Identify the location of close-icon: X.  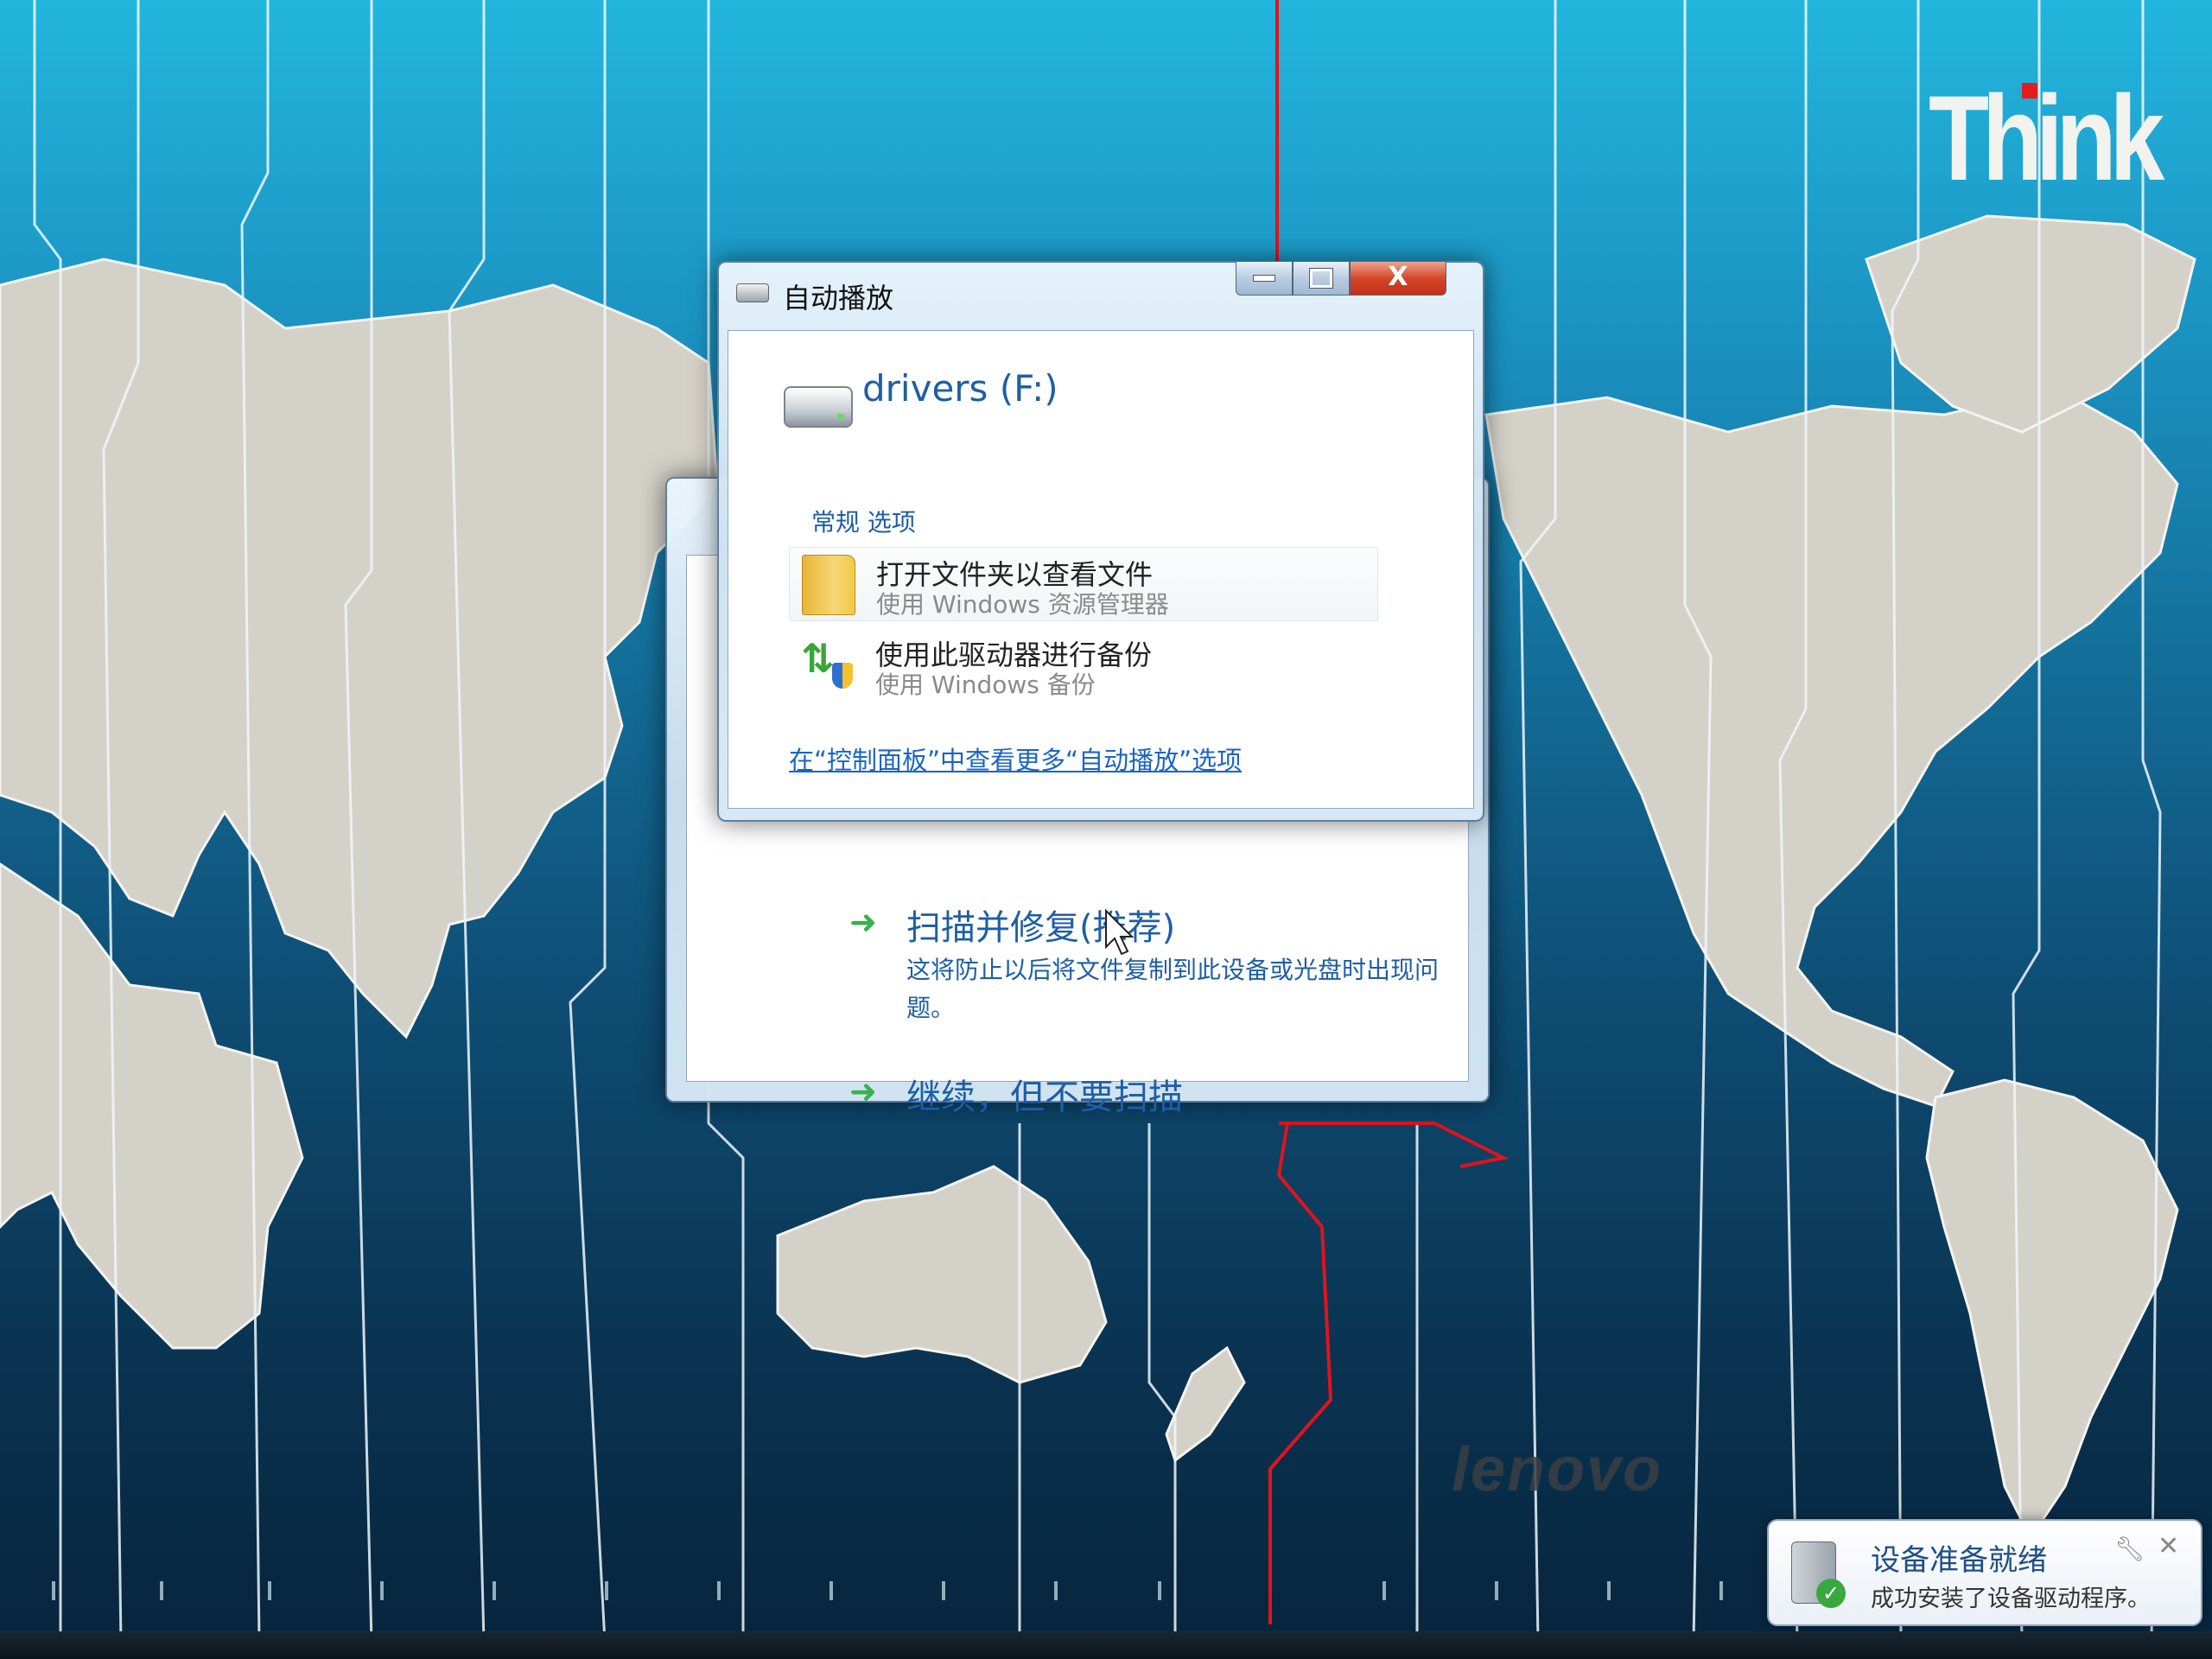
(1398, 277).